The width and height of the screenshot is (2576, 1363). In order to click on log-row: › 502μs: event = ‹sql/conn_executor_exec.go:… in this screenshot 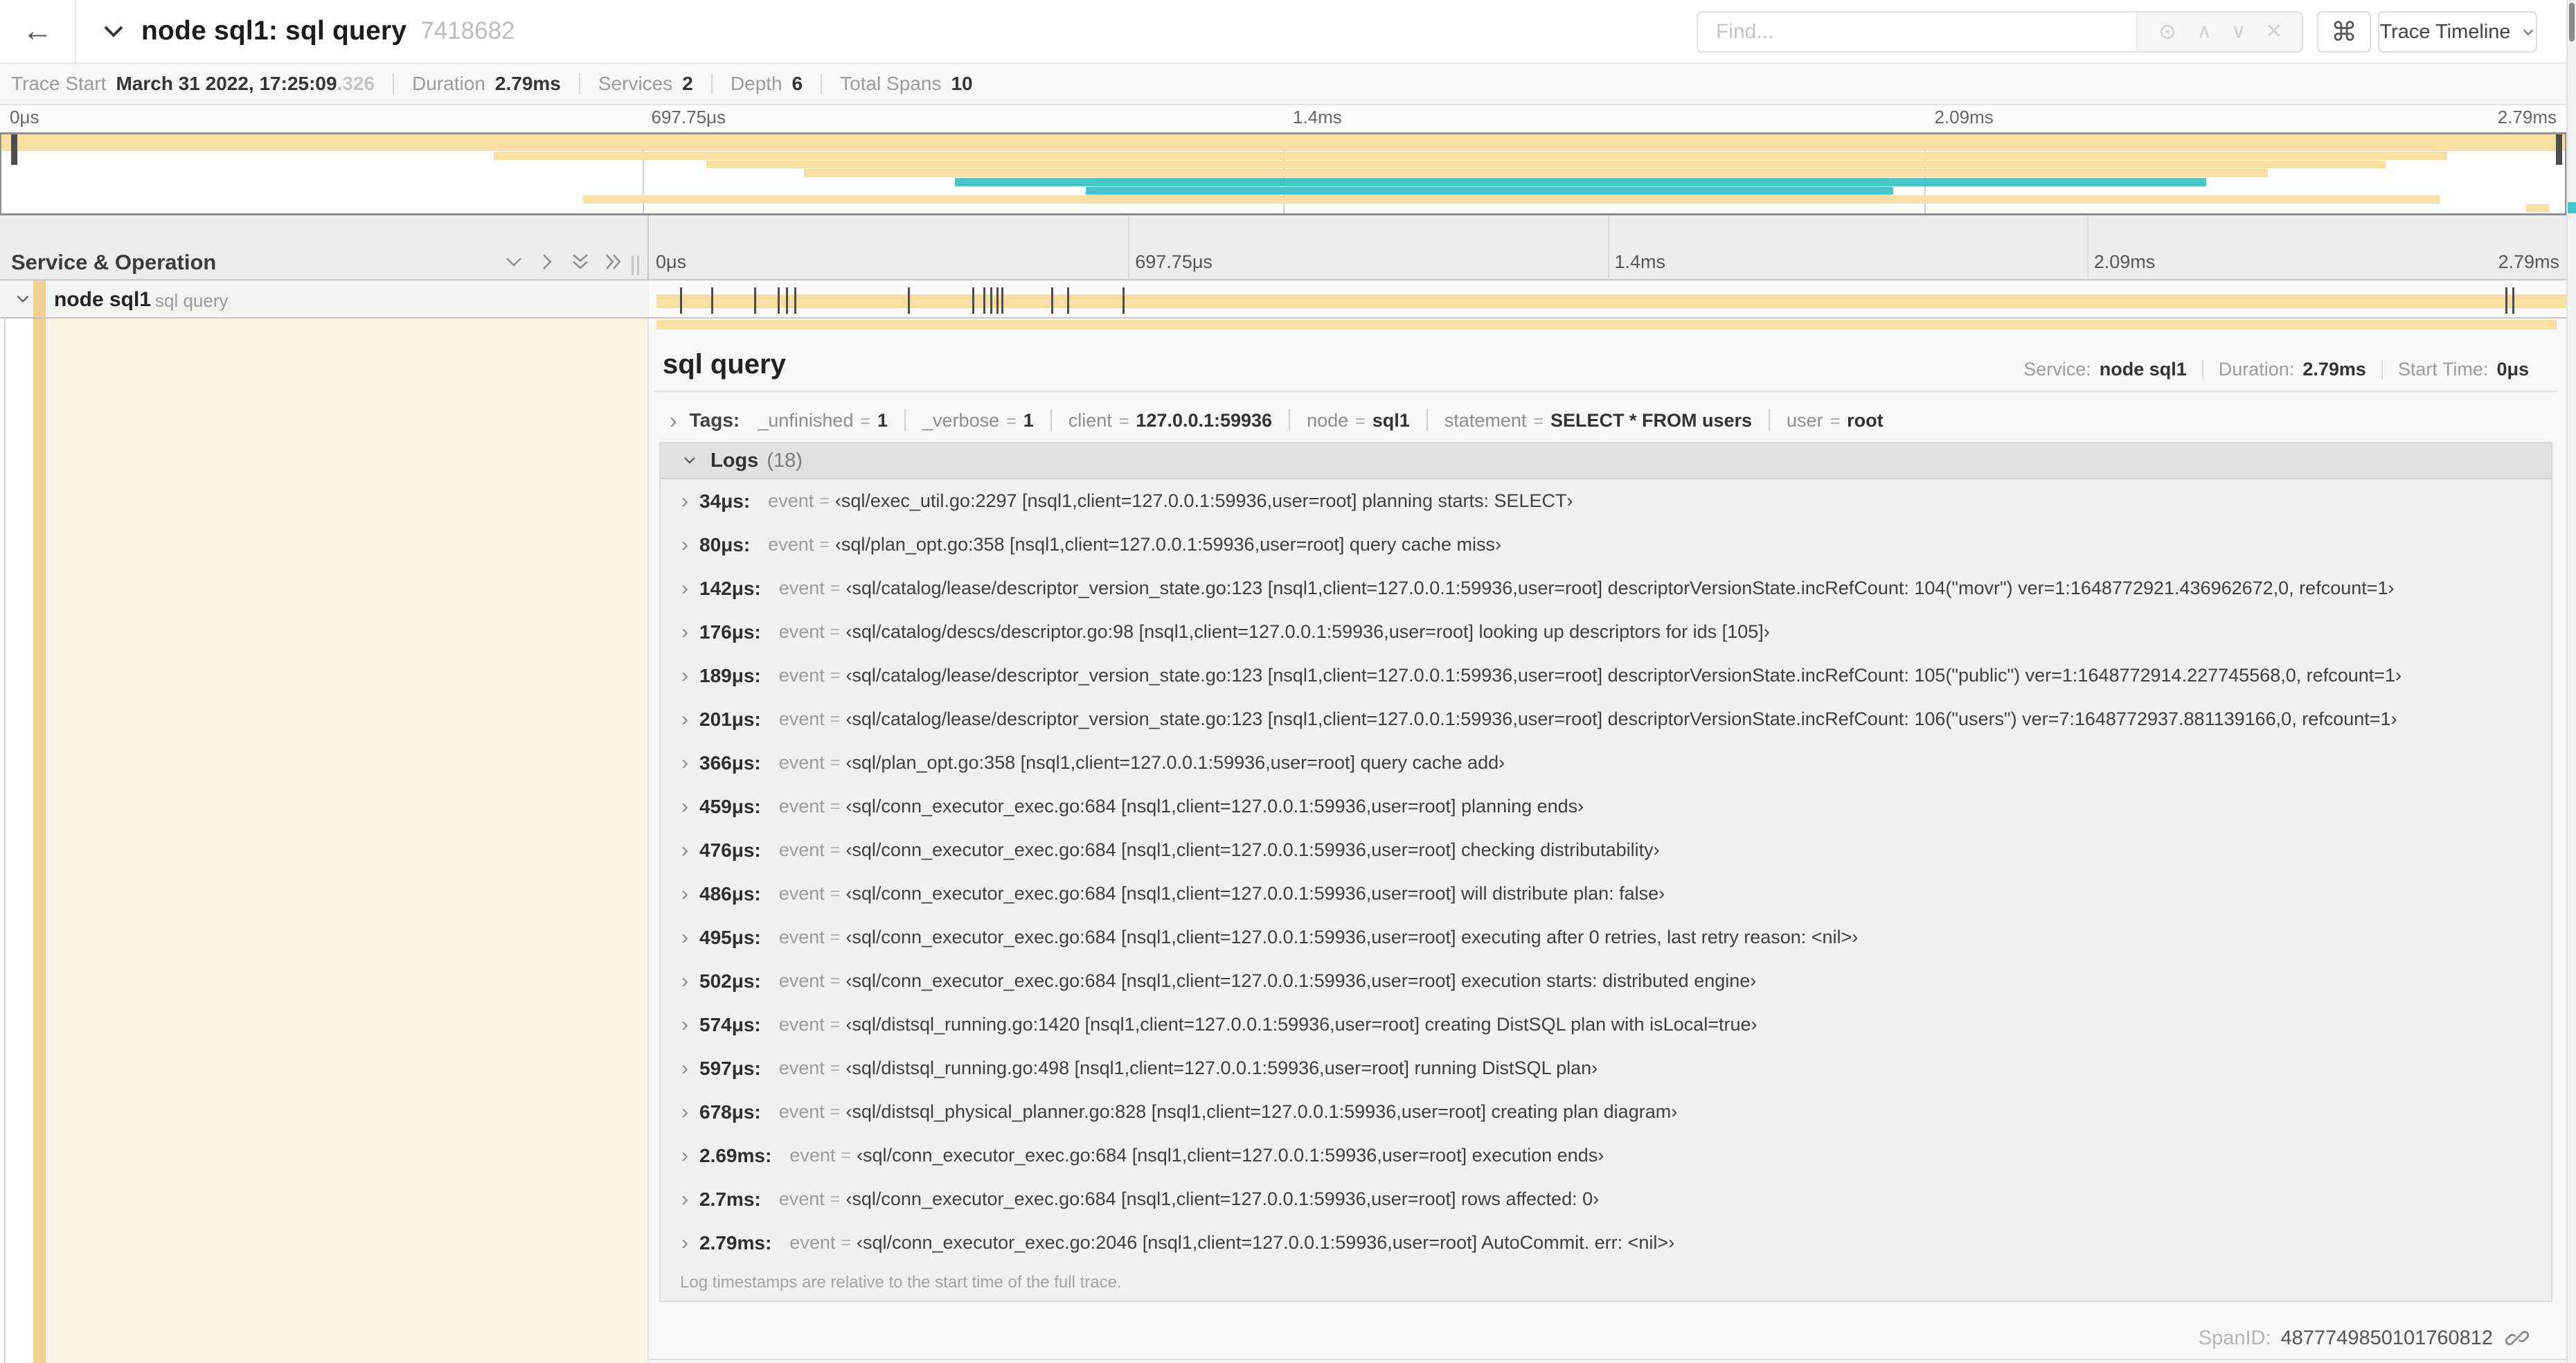, I will do `click(1606, 981)`.